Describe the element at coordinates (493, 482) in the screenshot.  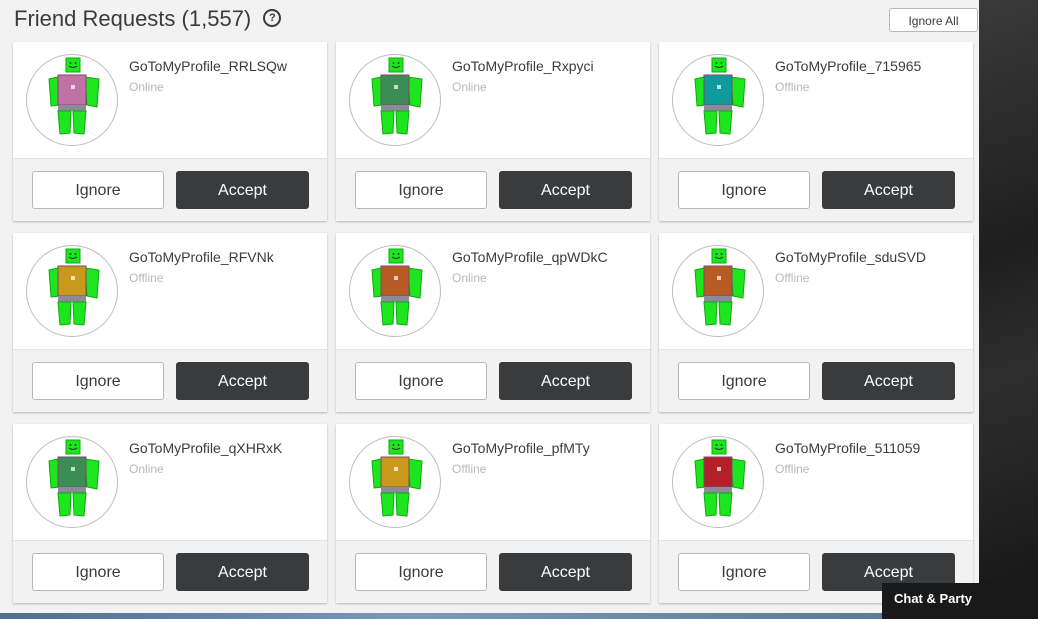
I see `card-top: GoToMyProfile_pfMTy Offline` at that location.